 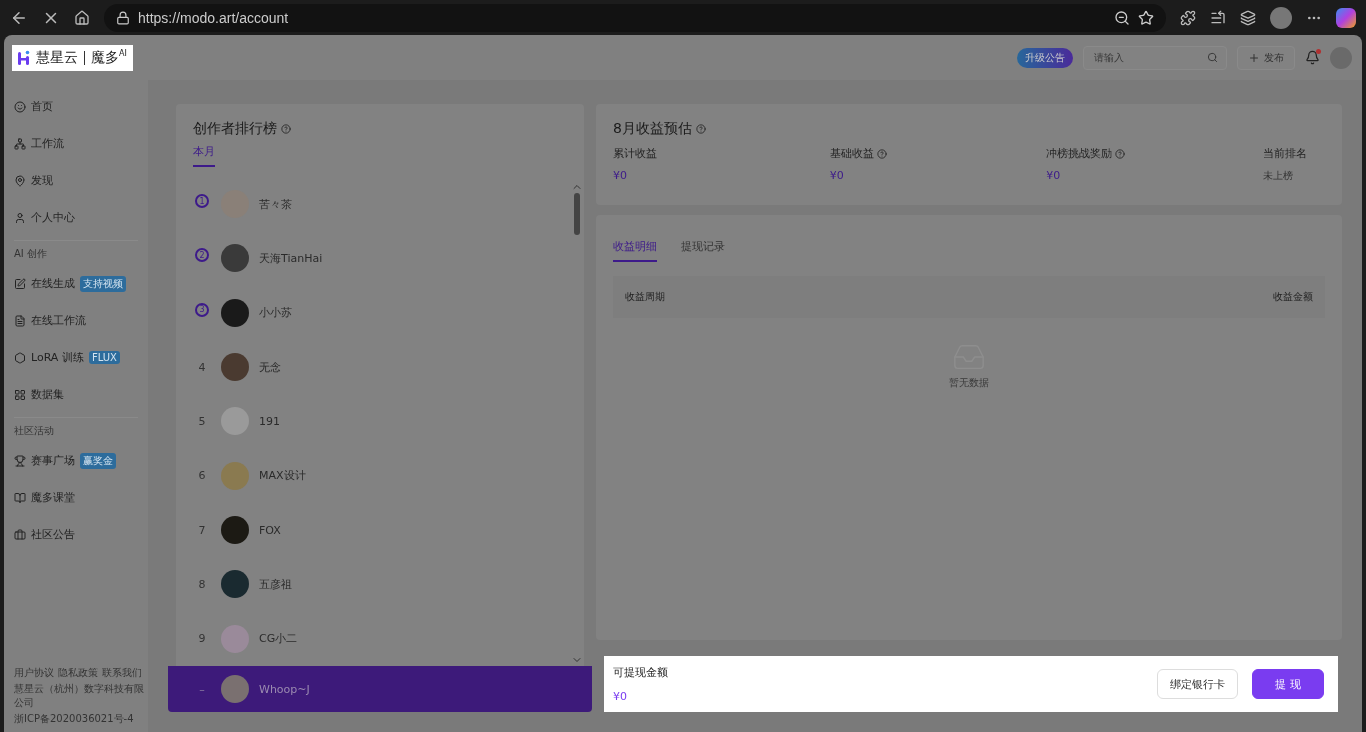 I want to click on copilot-icon, so click(x=1346, y=17).